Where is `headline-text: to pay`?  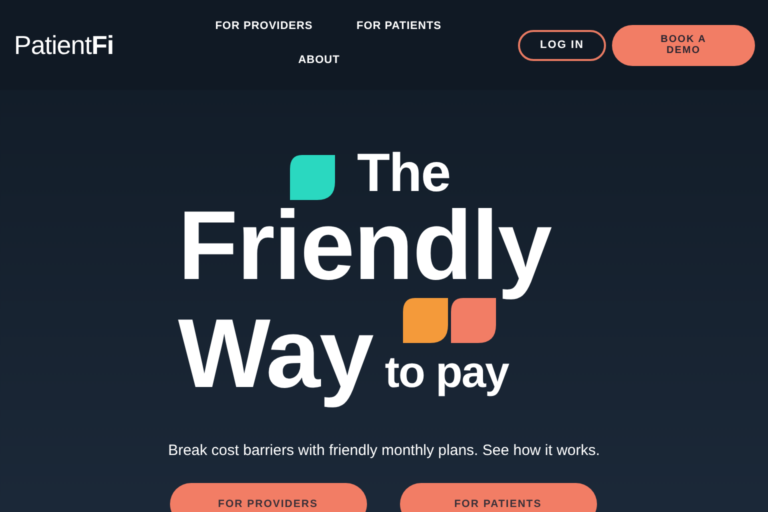 headline-text: to pay is located at coordinates (446, 373).